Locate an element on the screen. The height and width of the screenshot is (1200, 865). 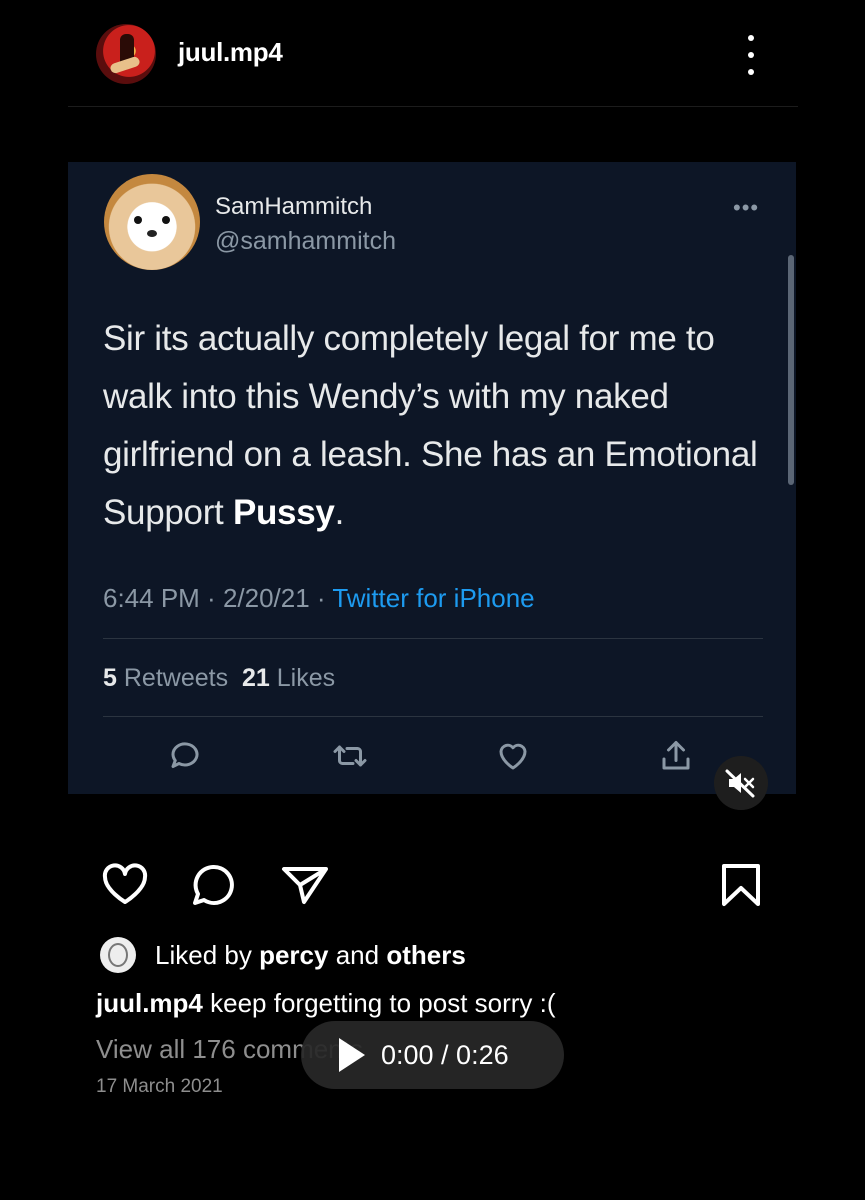
heart-icon is located at coordinates (125, 885).